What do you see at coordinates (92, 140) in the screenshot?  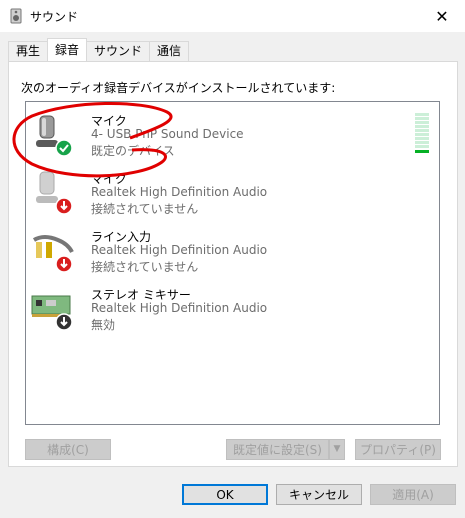 I see `annotation-circle` at bounding box center [92, 140].